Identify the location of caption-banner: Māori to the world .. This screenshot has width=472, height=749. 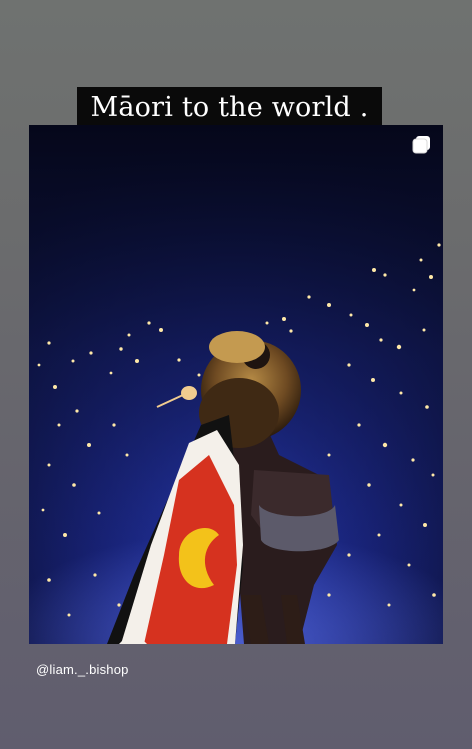
(229, 107).